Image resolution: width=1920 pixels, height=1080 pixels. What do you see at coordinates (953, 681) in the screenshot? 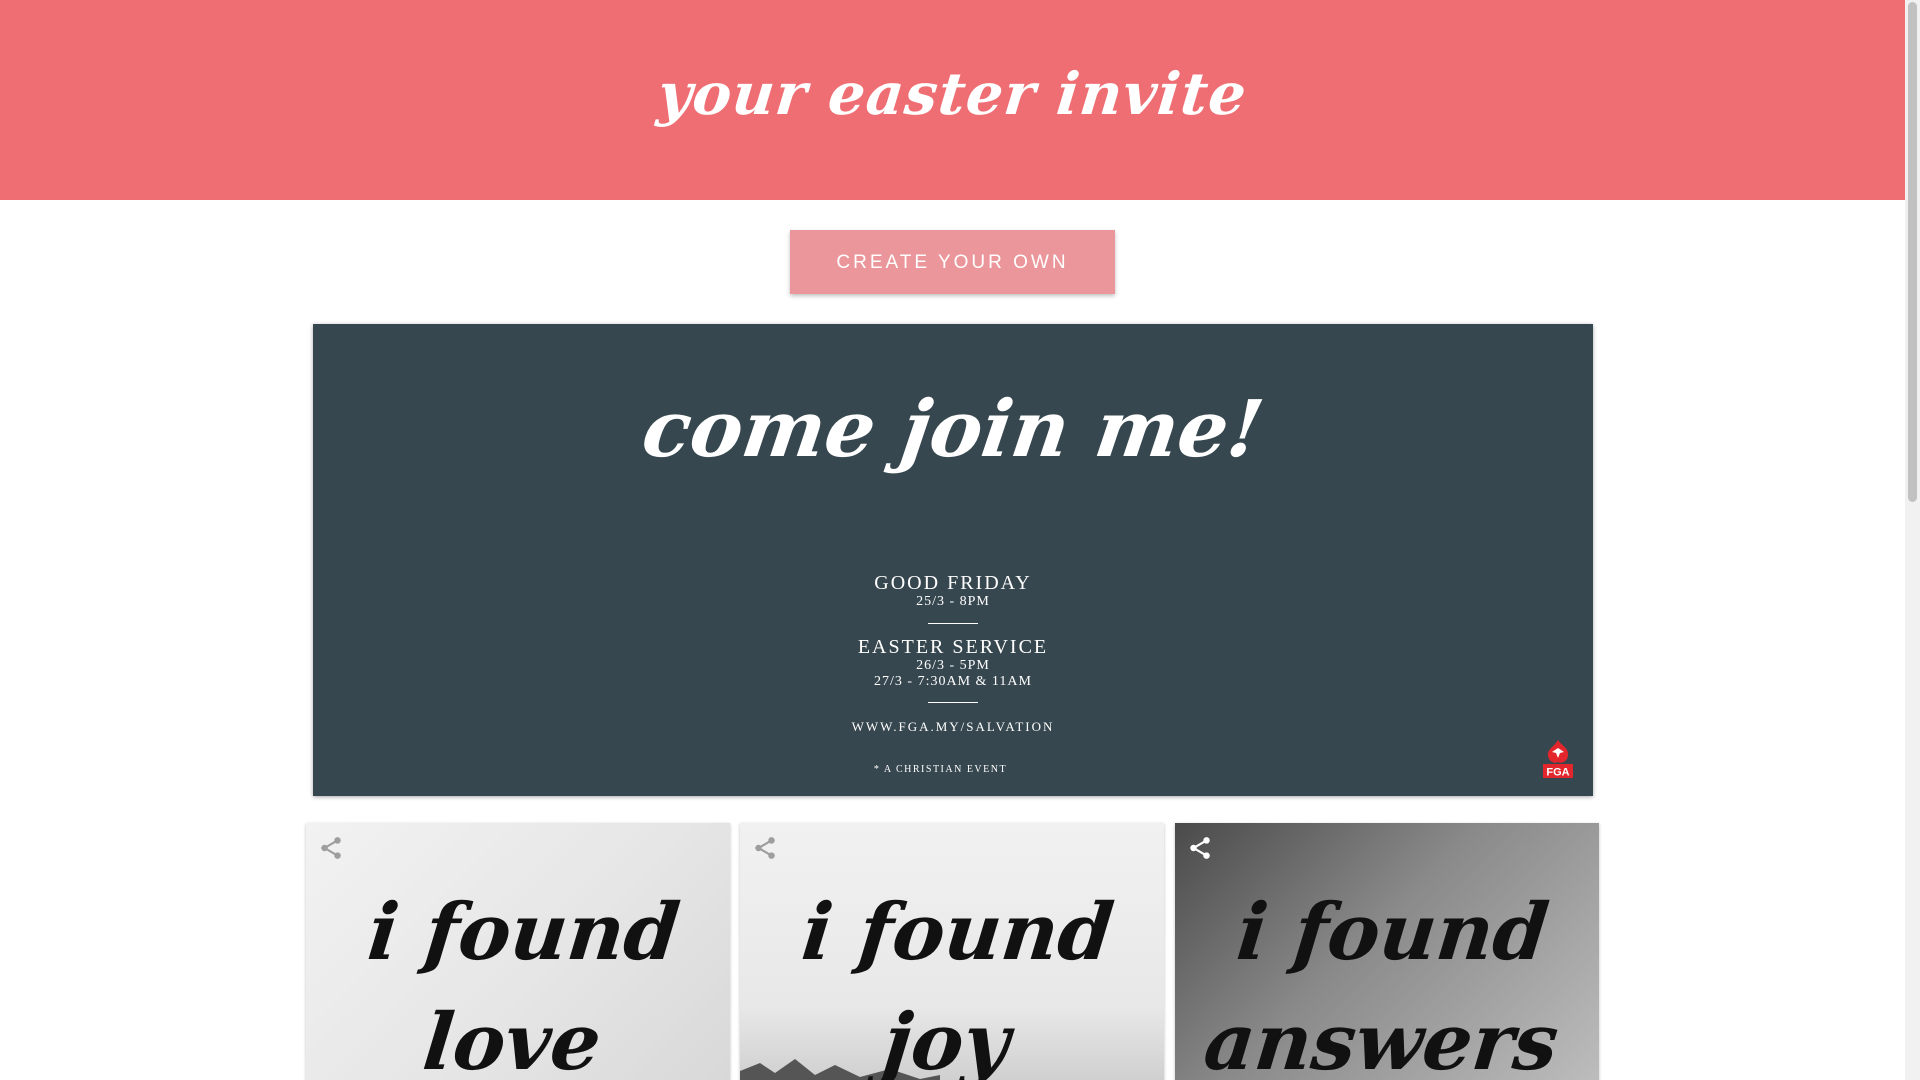
I see `event-time: 27/3 - 7:30AM & 11AM` at bounding box center [953, 681].